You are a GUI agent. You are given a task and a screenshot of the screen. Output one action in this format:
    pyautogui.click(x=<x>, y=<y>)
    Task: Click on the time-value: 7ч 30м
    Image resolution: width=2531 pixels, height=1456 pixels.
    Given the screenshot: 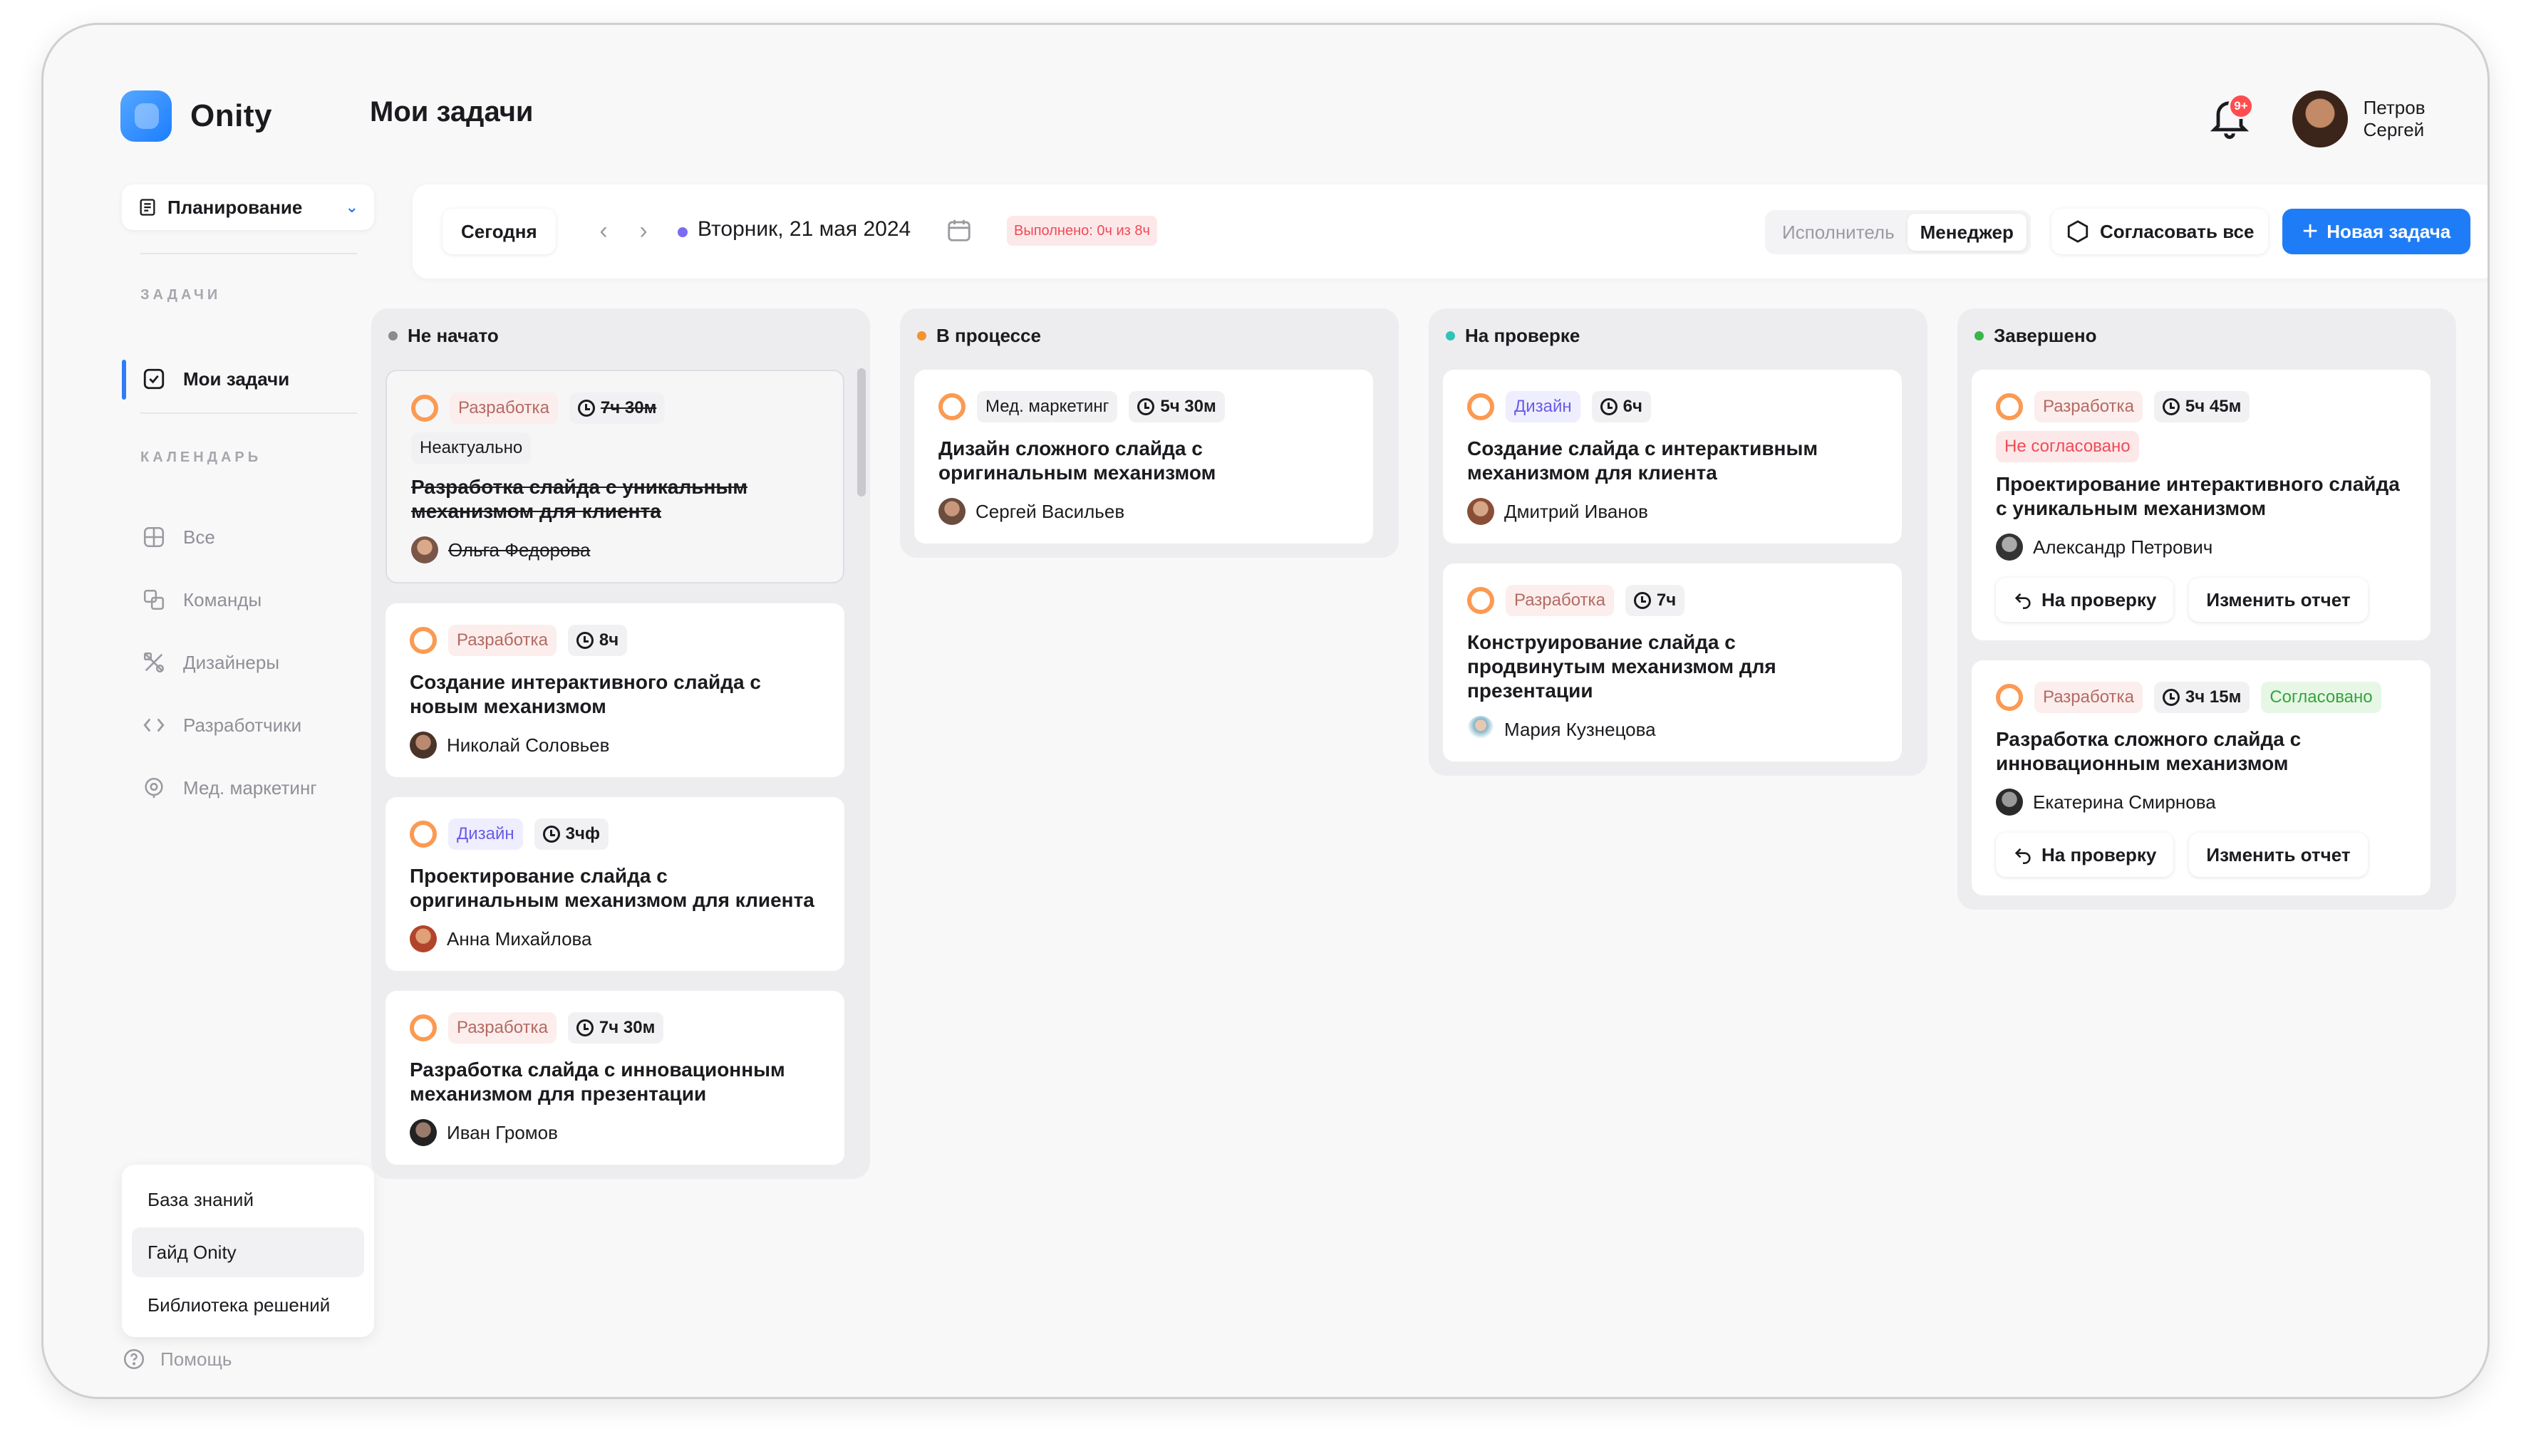 What is the action you would take?
    pyautogui.click(x=628, y=407)
    